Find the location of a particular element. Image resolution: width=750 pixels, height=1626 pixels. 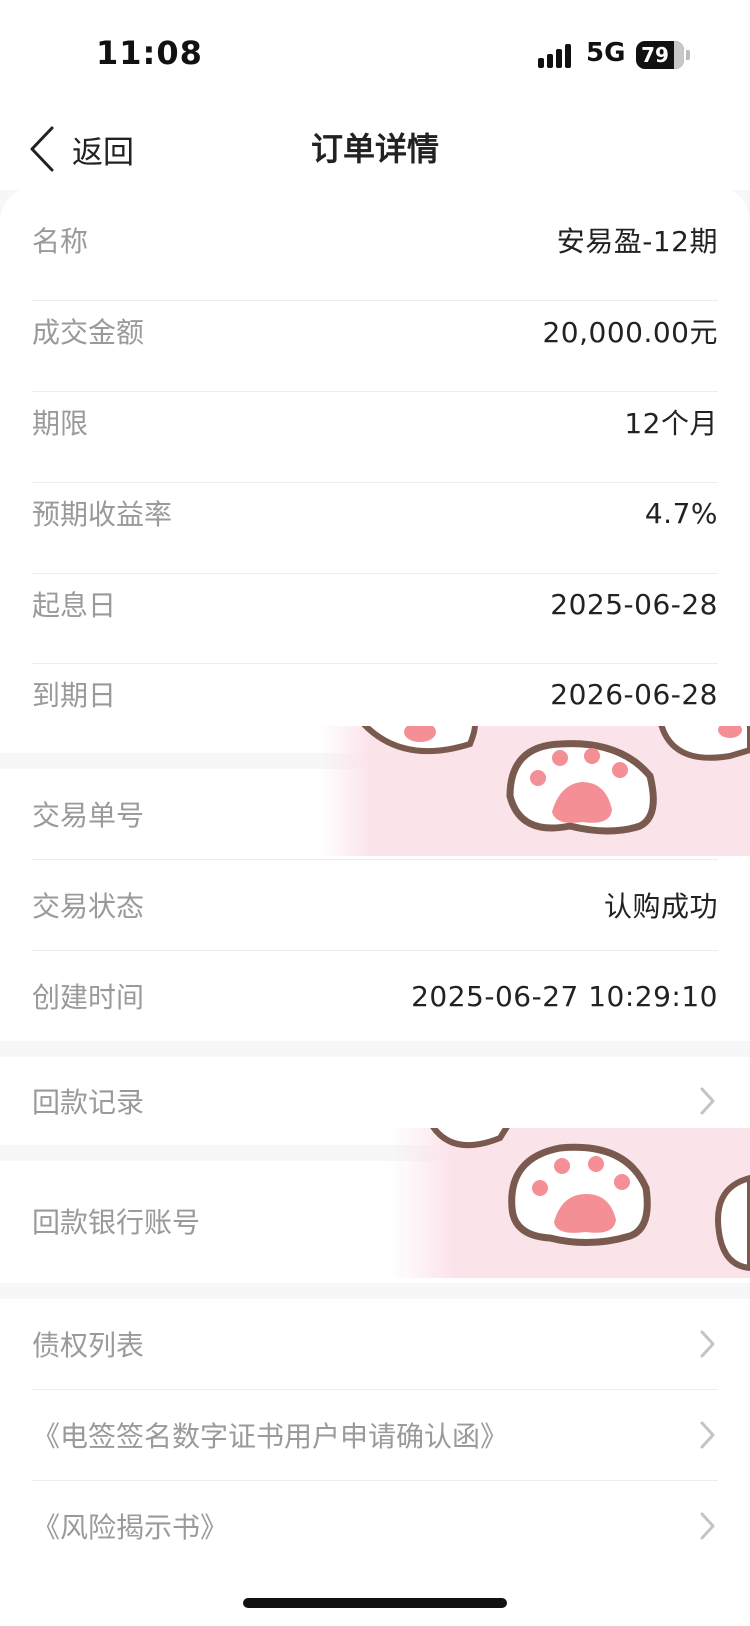

document-item: 《电签签名数字证书用户申请确认函》 is located at coordinates (375, 1435).